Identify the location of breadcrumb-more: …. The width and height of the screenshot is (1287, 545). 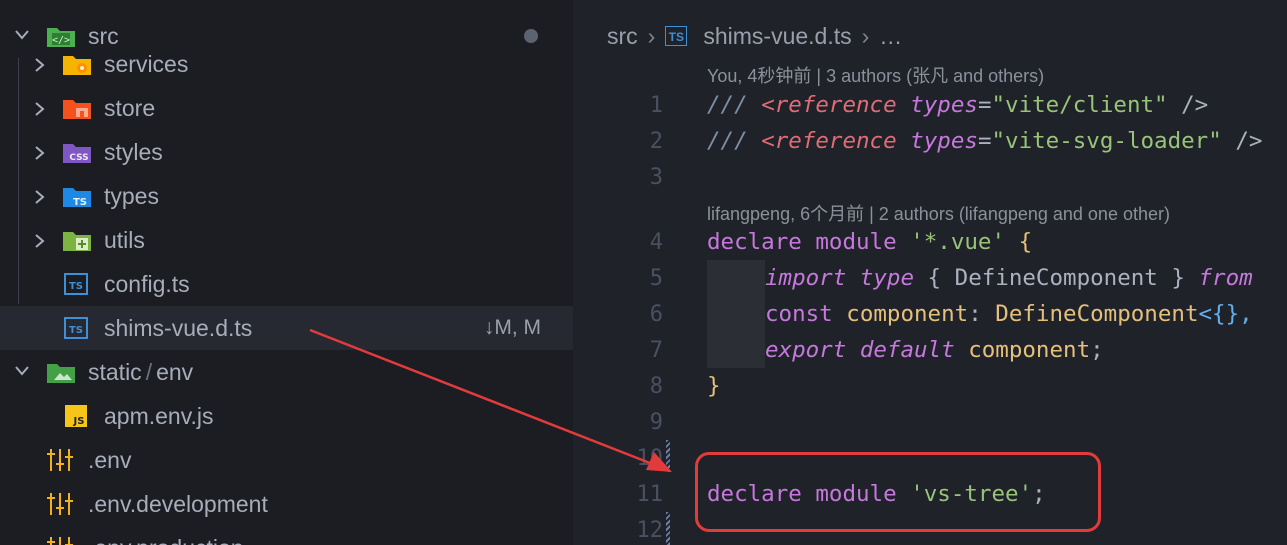
(890, 36).